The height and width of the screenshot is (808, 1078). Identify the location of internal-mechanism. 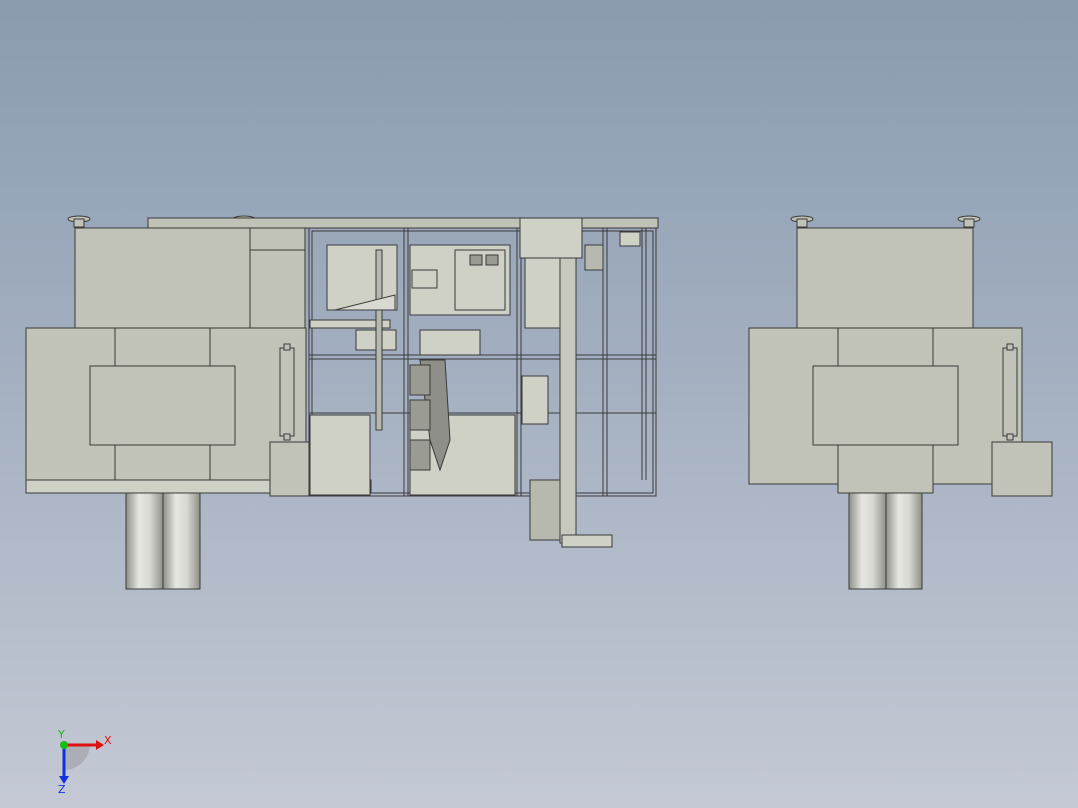
(475, 382).